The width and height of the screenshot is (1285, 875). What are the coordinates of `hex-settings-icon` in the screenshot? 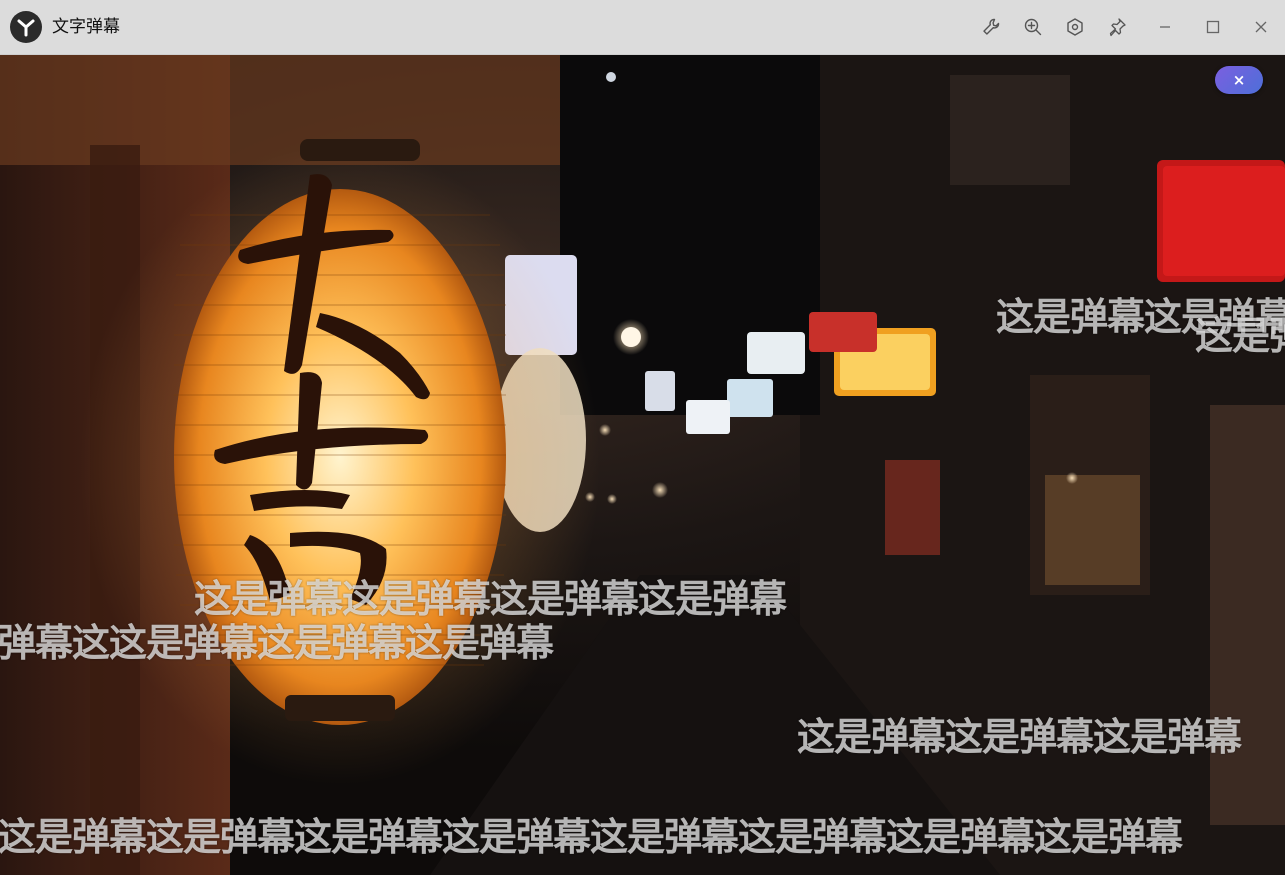 It's located at (1075, 27).